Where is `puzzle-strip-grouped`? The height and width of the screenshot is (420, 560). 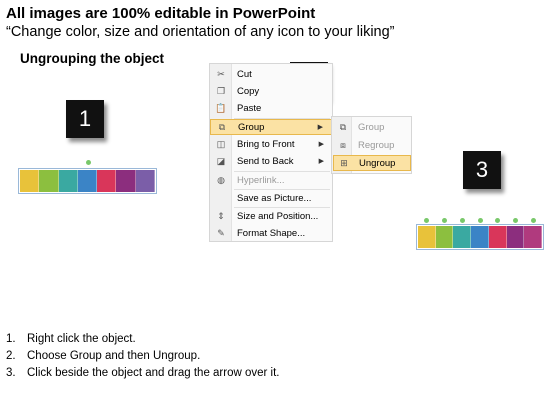 puzzle-strip-grouped is located at coordinates (87, 181).